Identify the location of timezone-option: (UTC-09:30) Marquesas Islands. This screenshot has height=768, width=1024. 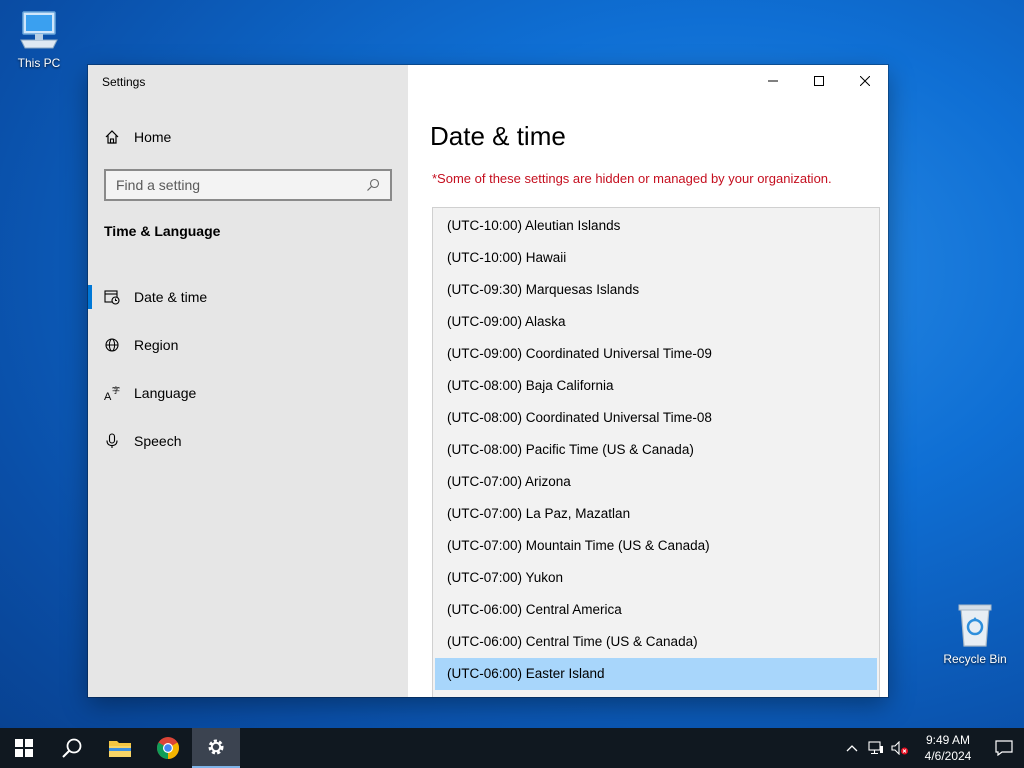
(656, 290).